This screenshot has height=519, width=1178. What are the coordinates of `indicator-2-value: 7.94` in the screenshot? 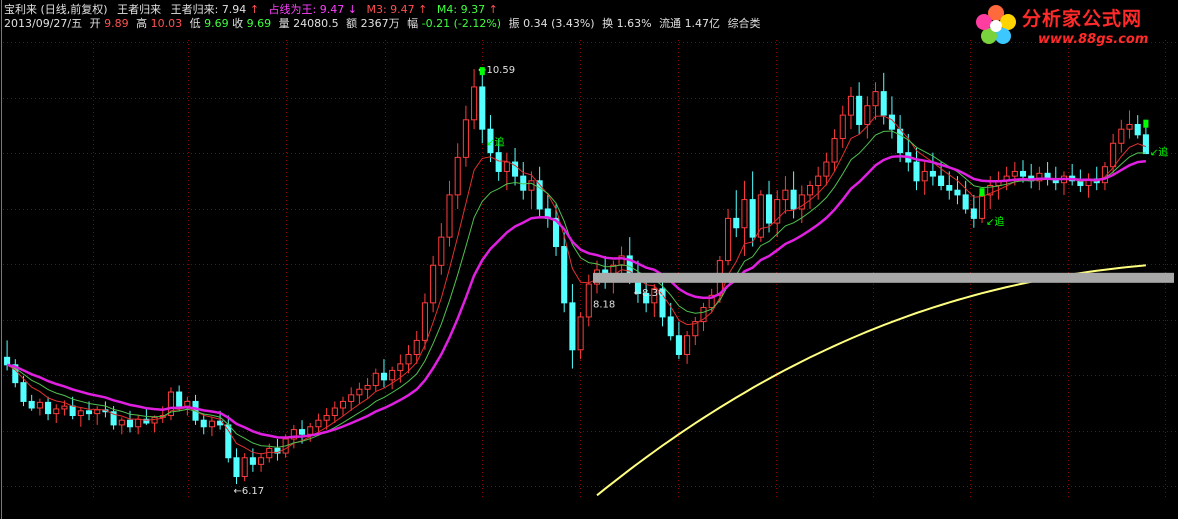 It's located at (234, 9).